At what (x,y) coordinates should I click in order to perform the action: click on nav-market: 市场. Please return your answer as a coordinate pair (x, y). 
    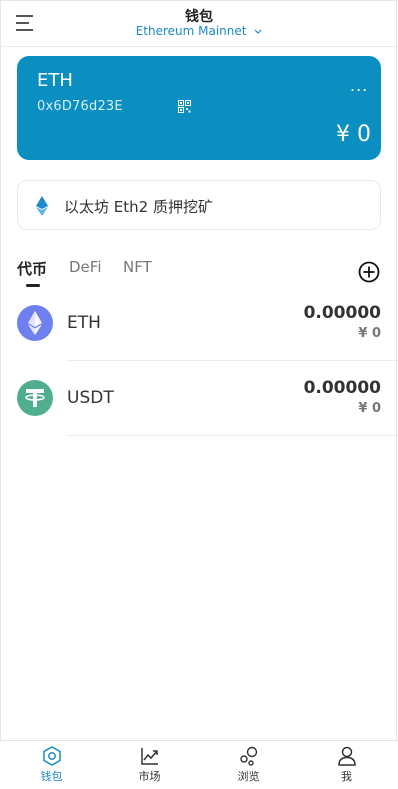
    Looking at the image, I should click on (149, 764).